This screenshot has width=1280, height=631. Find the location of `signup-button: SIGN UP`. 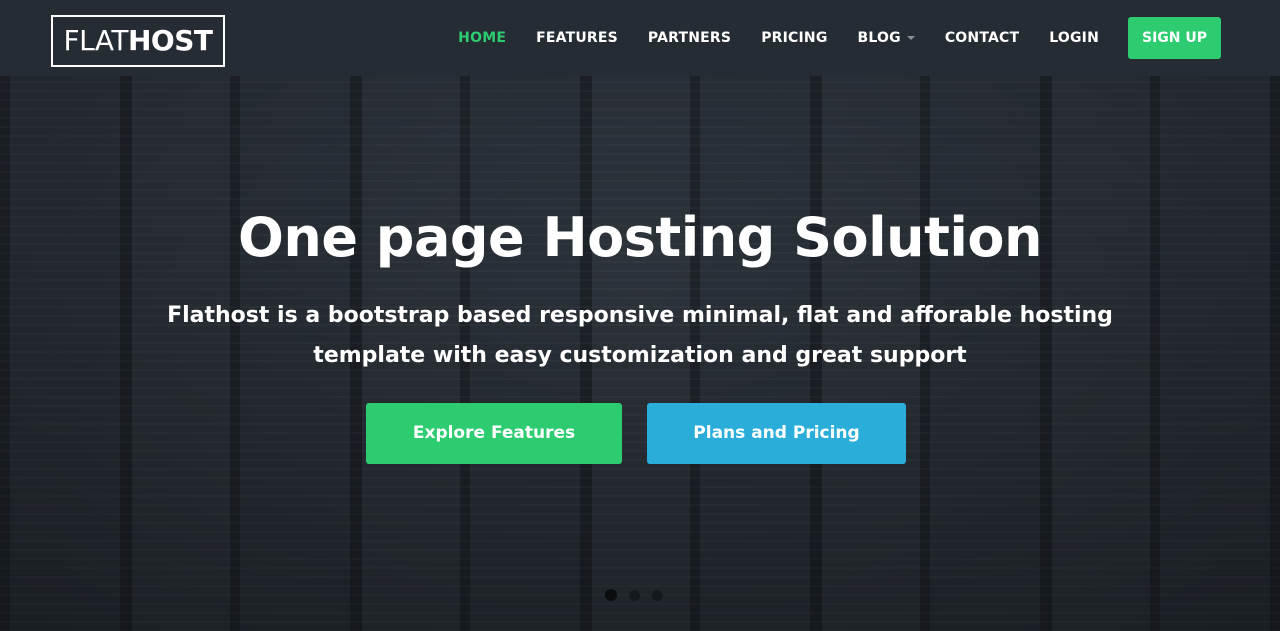

signup-button: SIGN UP is located at coordinates (1174, 38).